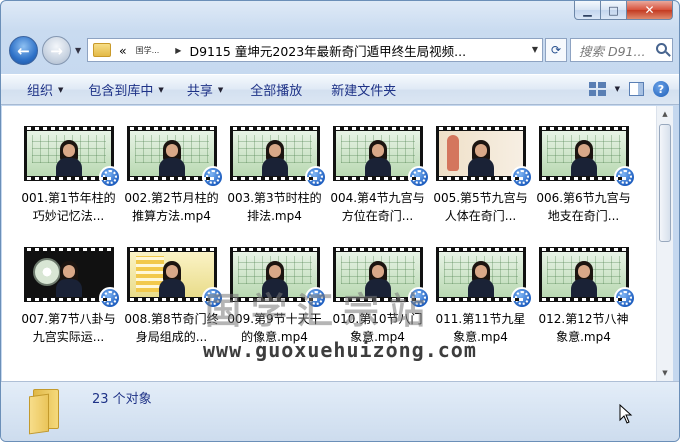 The width and height of the screenshot is (680, 442). What do you see at coordinates (364, 91) in the screenshot?
I see `new-folder-label: 新建文件夹` at bounding box center [364, 91].